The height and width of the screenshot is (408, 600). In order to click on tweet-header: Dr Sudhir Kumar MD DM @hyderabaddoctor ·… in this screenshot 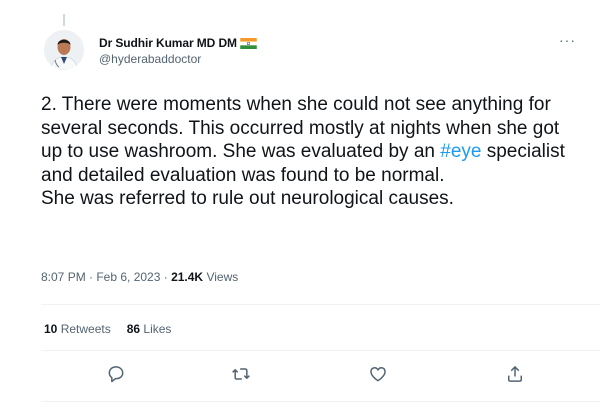, I will do `click(322, 52)`.